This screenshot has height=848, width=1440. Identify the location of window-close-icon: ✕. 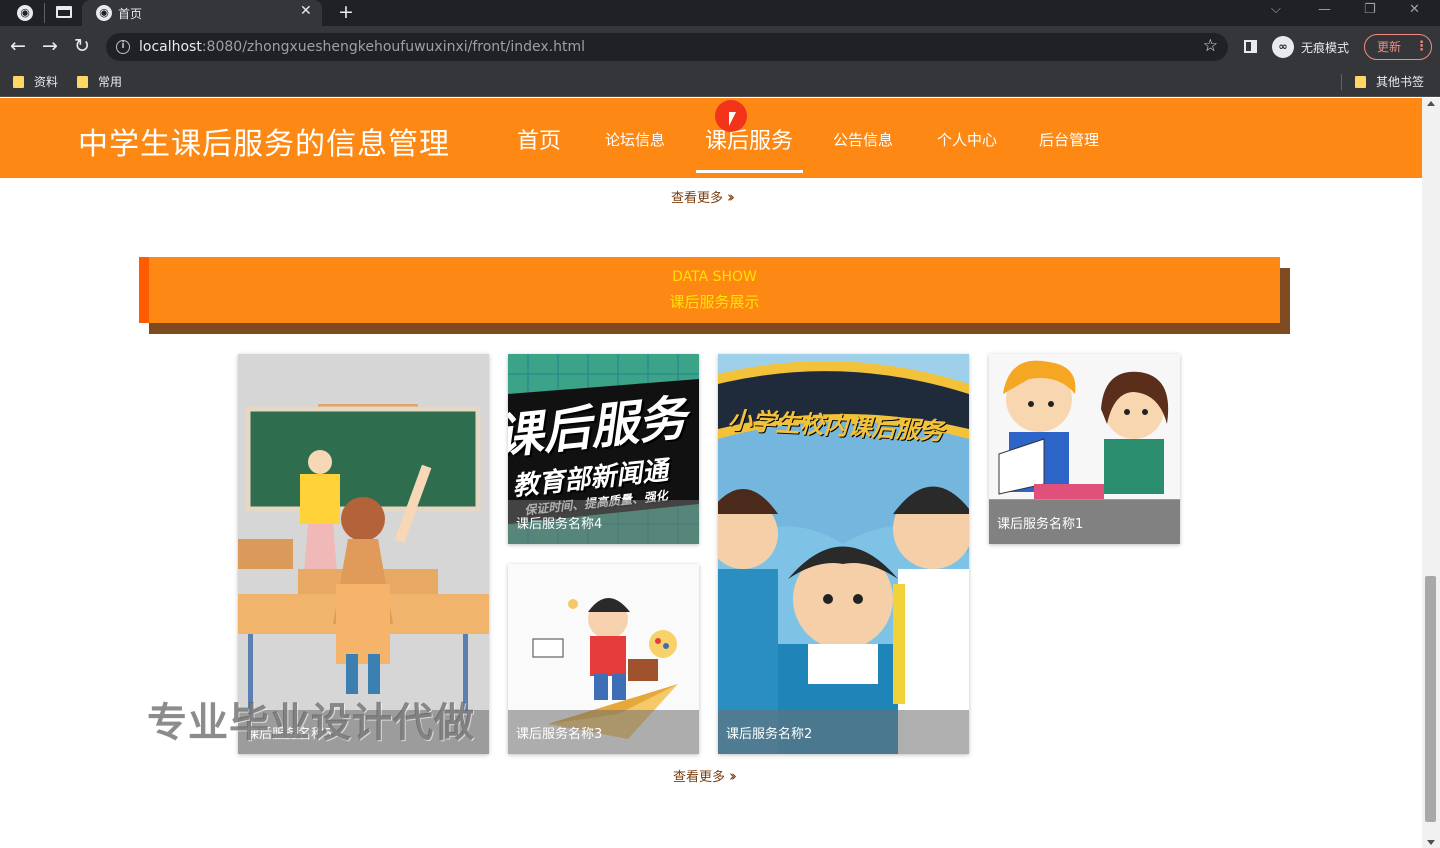
(1414, 9).